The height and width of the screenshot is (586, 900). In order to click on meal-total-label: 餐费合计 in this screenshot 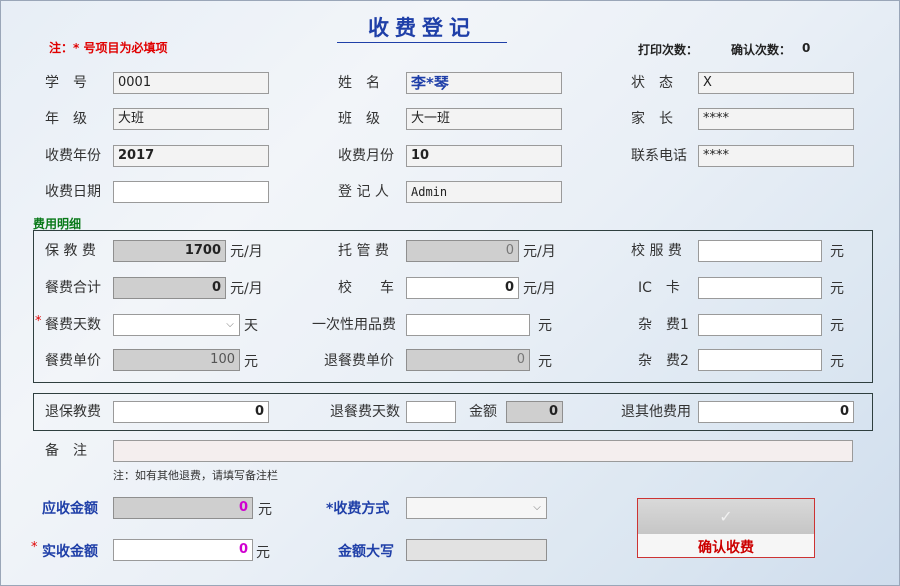, I will do `click(73, 288)`.